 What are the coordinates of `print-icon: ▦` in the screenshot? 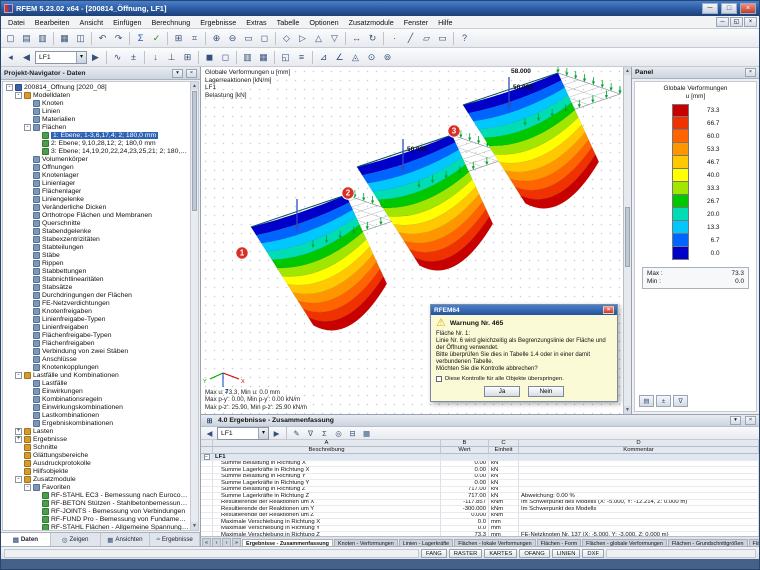 It's located at (64, 38).